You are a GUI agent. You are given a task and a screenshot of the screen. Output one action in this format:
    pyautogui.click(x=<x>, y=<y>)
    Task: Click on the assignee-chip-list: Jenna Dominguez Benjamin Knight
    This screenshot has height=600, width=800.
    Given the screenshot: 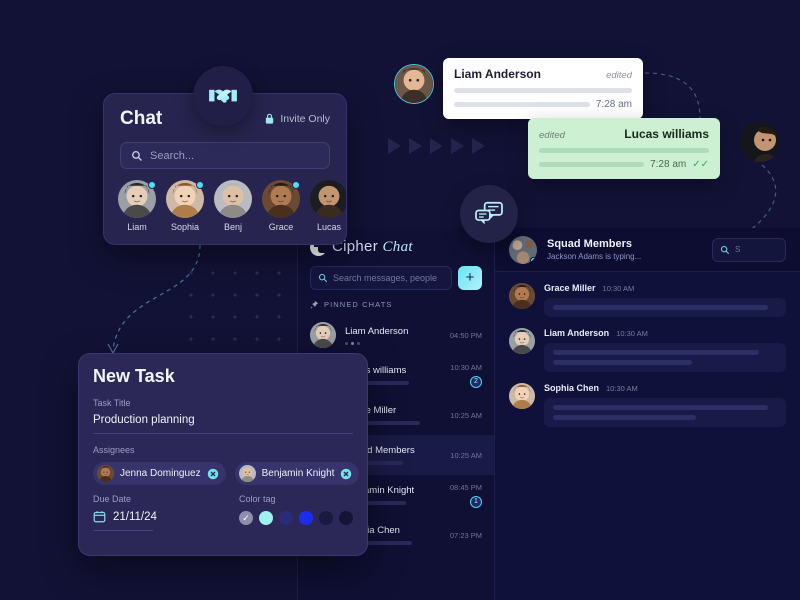 What is the action you would take?
    pyautogui.click(x=226, y=473)
    